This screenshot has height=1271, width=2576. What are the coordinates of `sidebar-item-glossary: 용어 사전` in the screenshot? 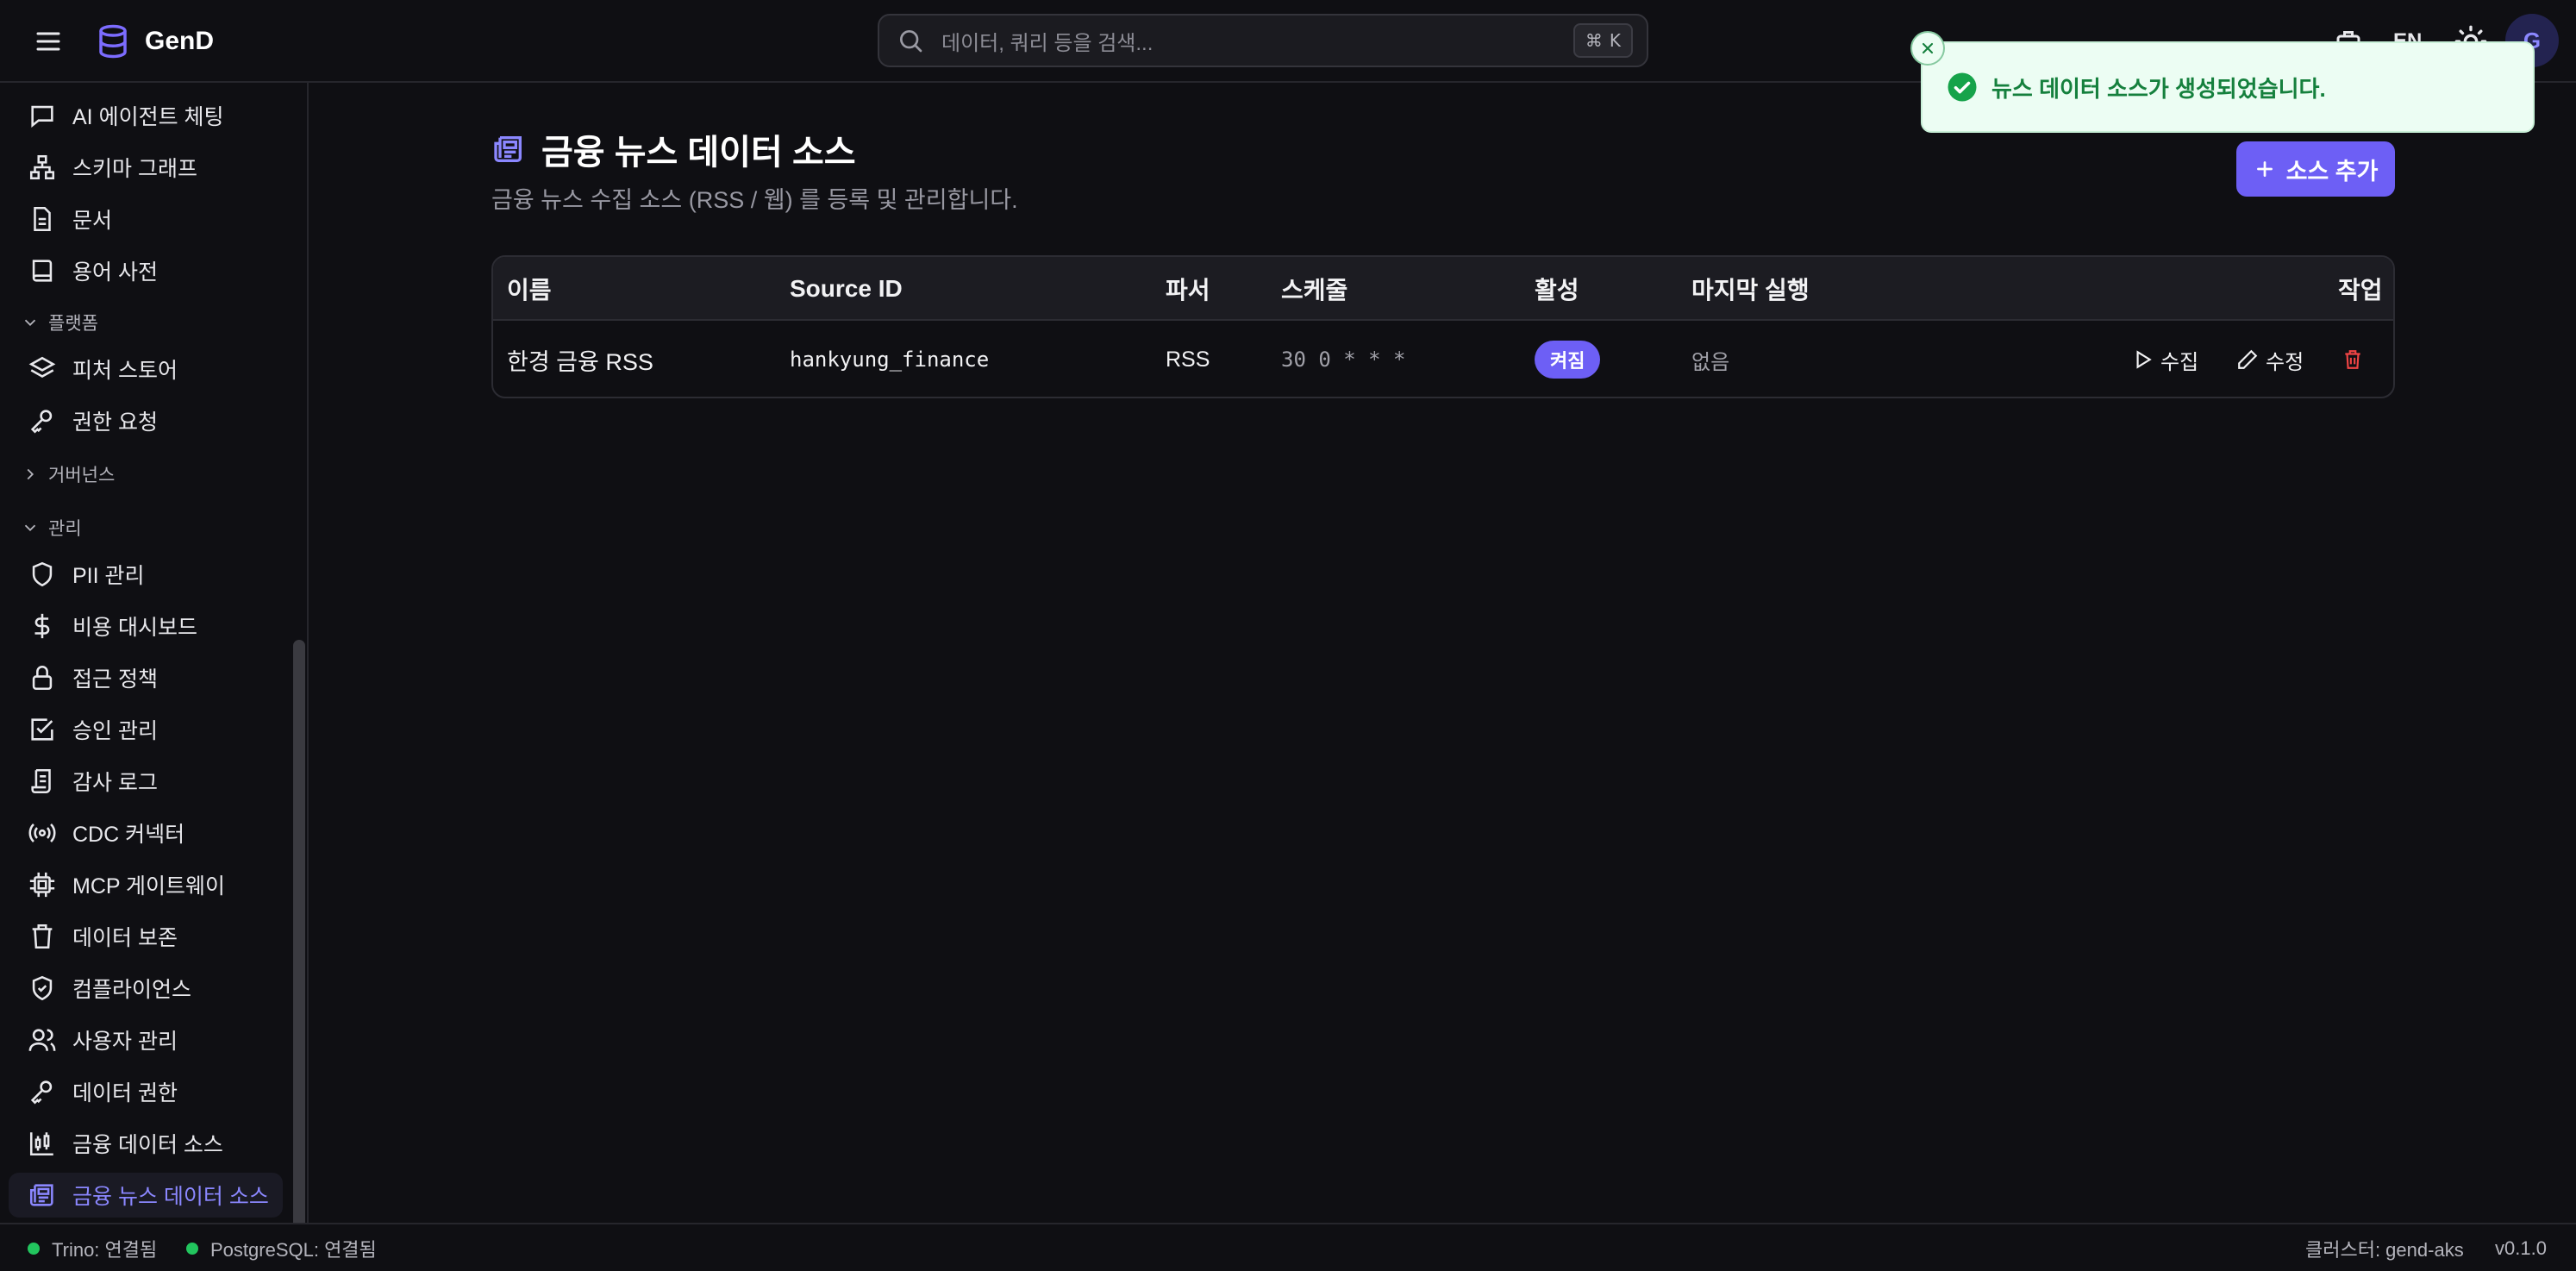 It's located at (146, 270).